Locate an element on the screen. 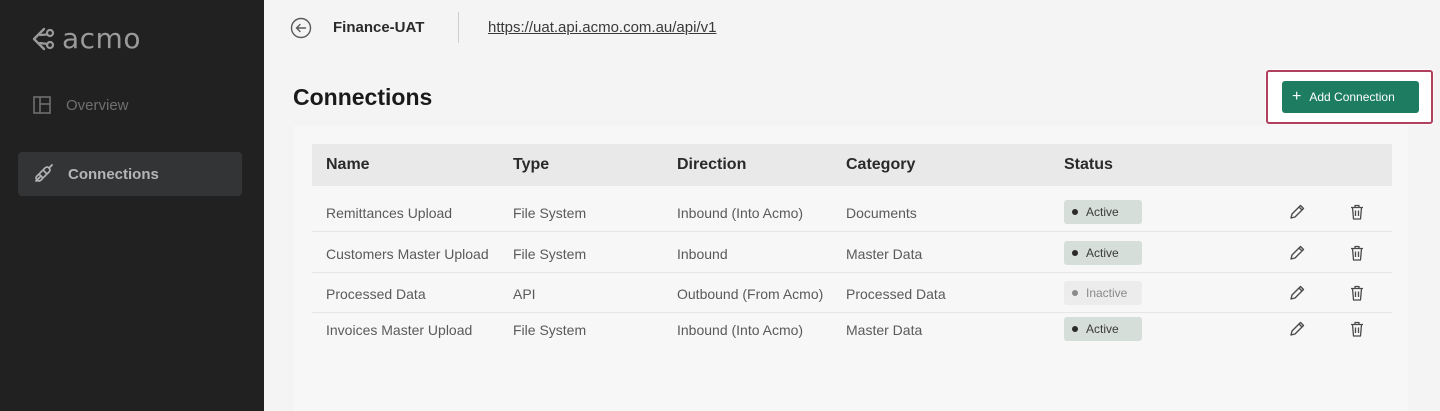 The width and height of the screenshot is (1440, 411). status-text: Inactive is located at coordinates (1107, 293).